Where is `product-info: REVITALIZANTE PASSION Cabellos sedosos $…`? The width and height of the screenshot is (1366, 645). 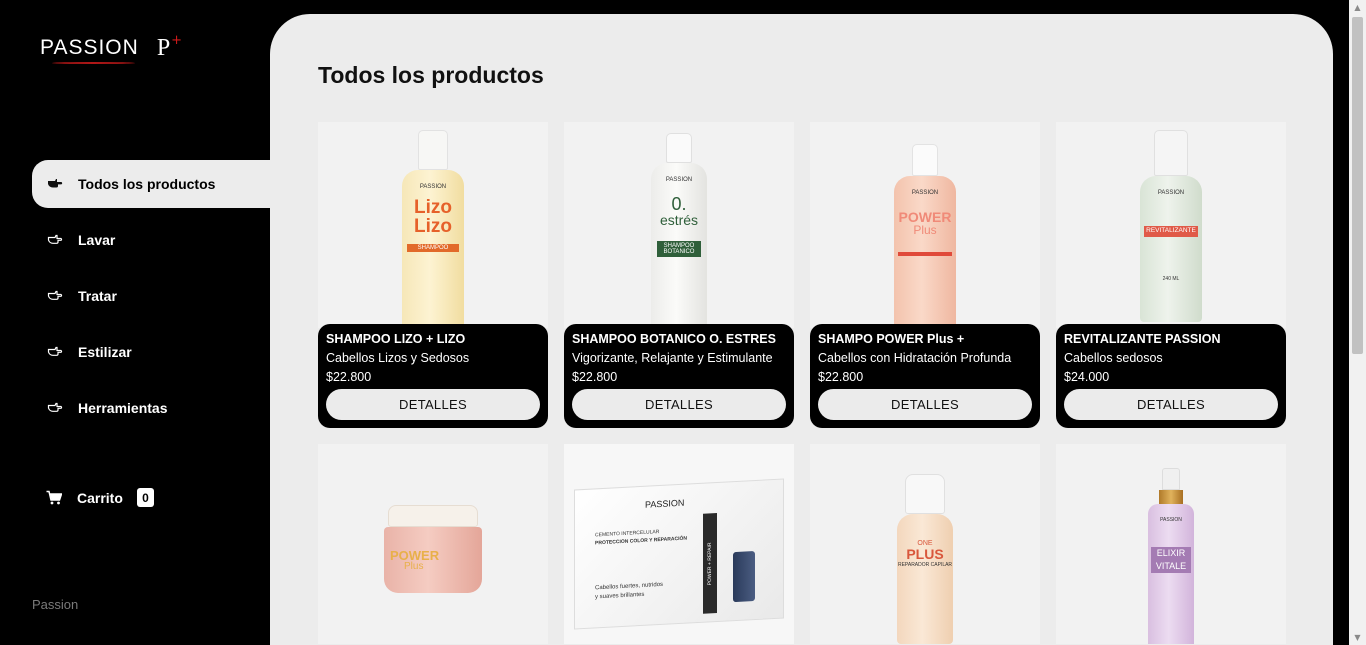
product-info: REVITALIZANTE PASSION Cabellos sedosos $… is located at coordinates (1171, 376).